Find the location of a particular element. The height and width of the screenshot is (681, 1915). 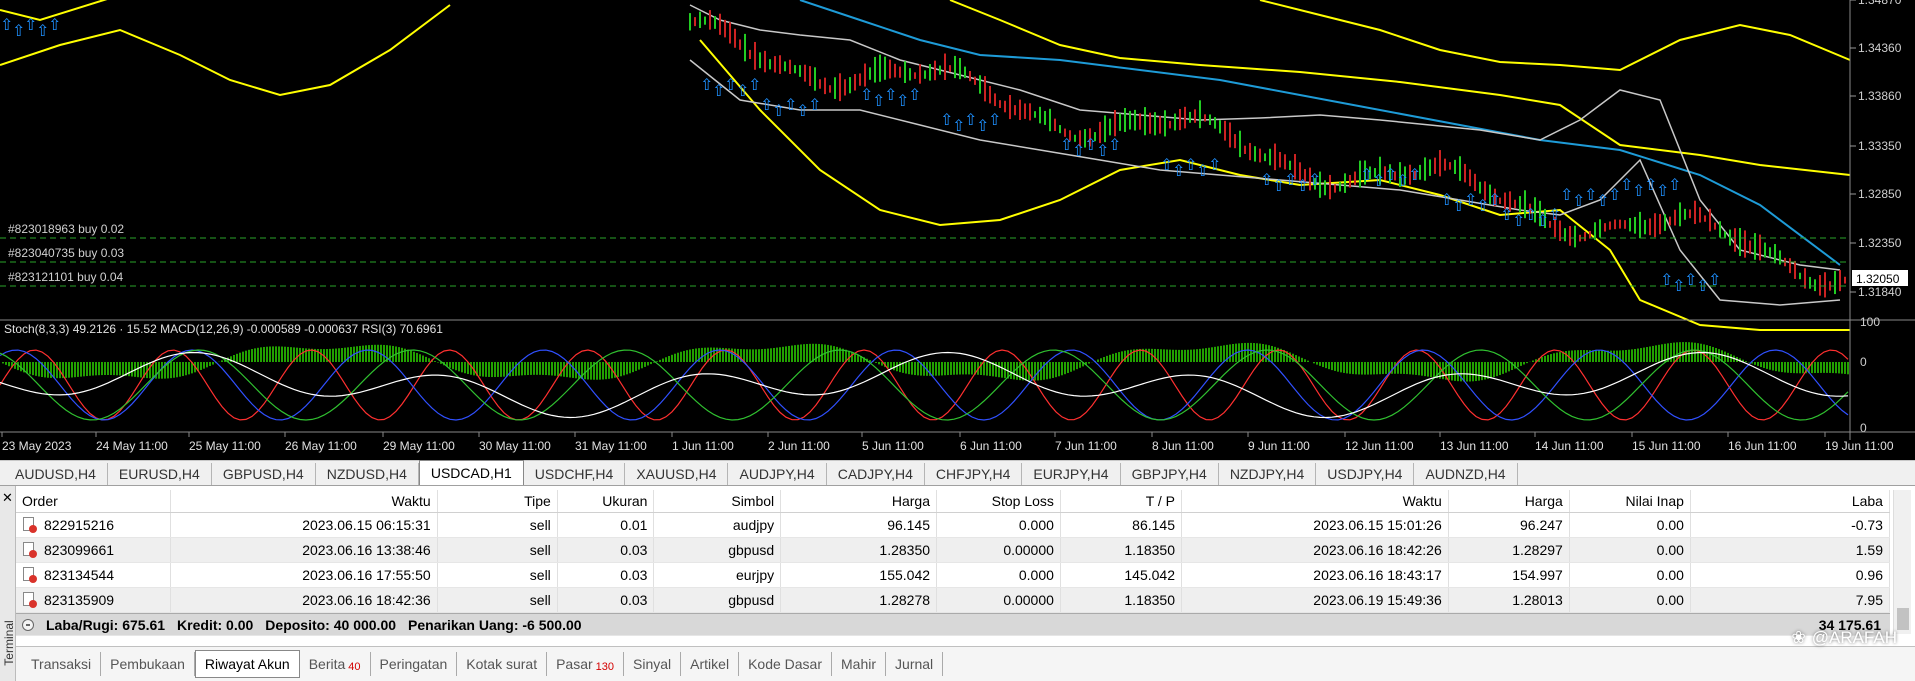

tab-sinyal: Sinyal is located at coordinates (653, 664).